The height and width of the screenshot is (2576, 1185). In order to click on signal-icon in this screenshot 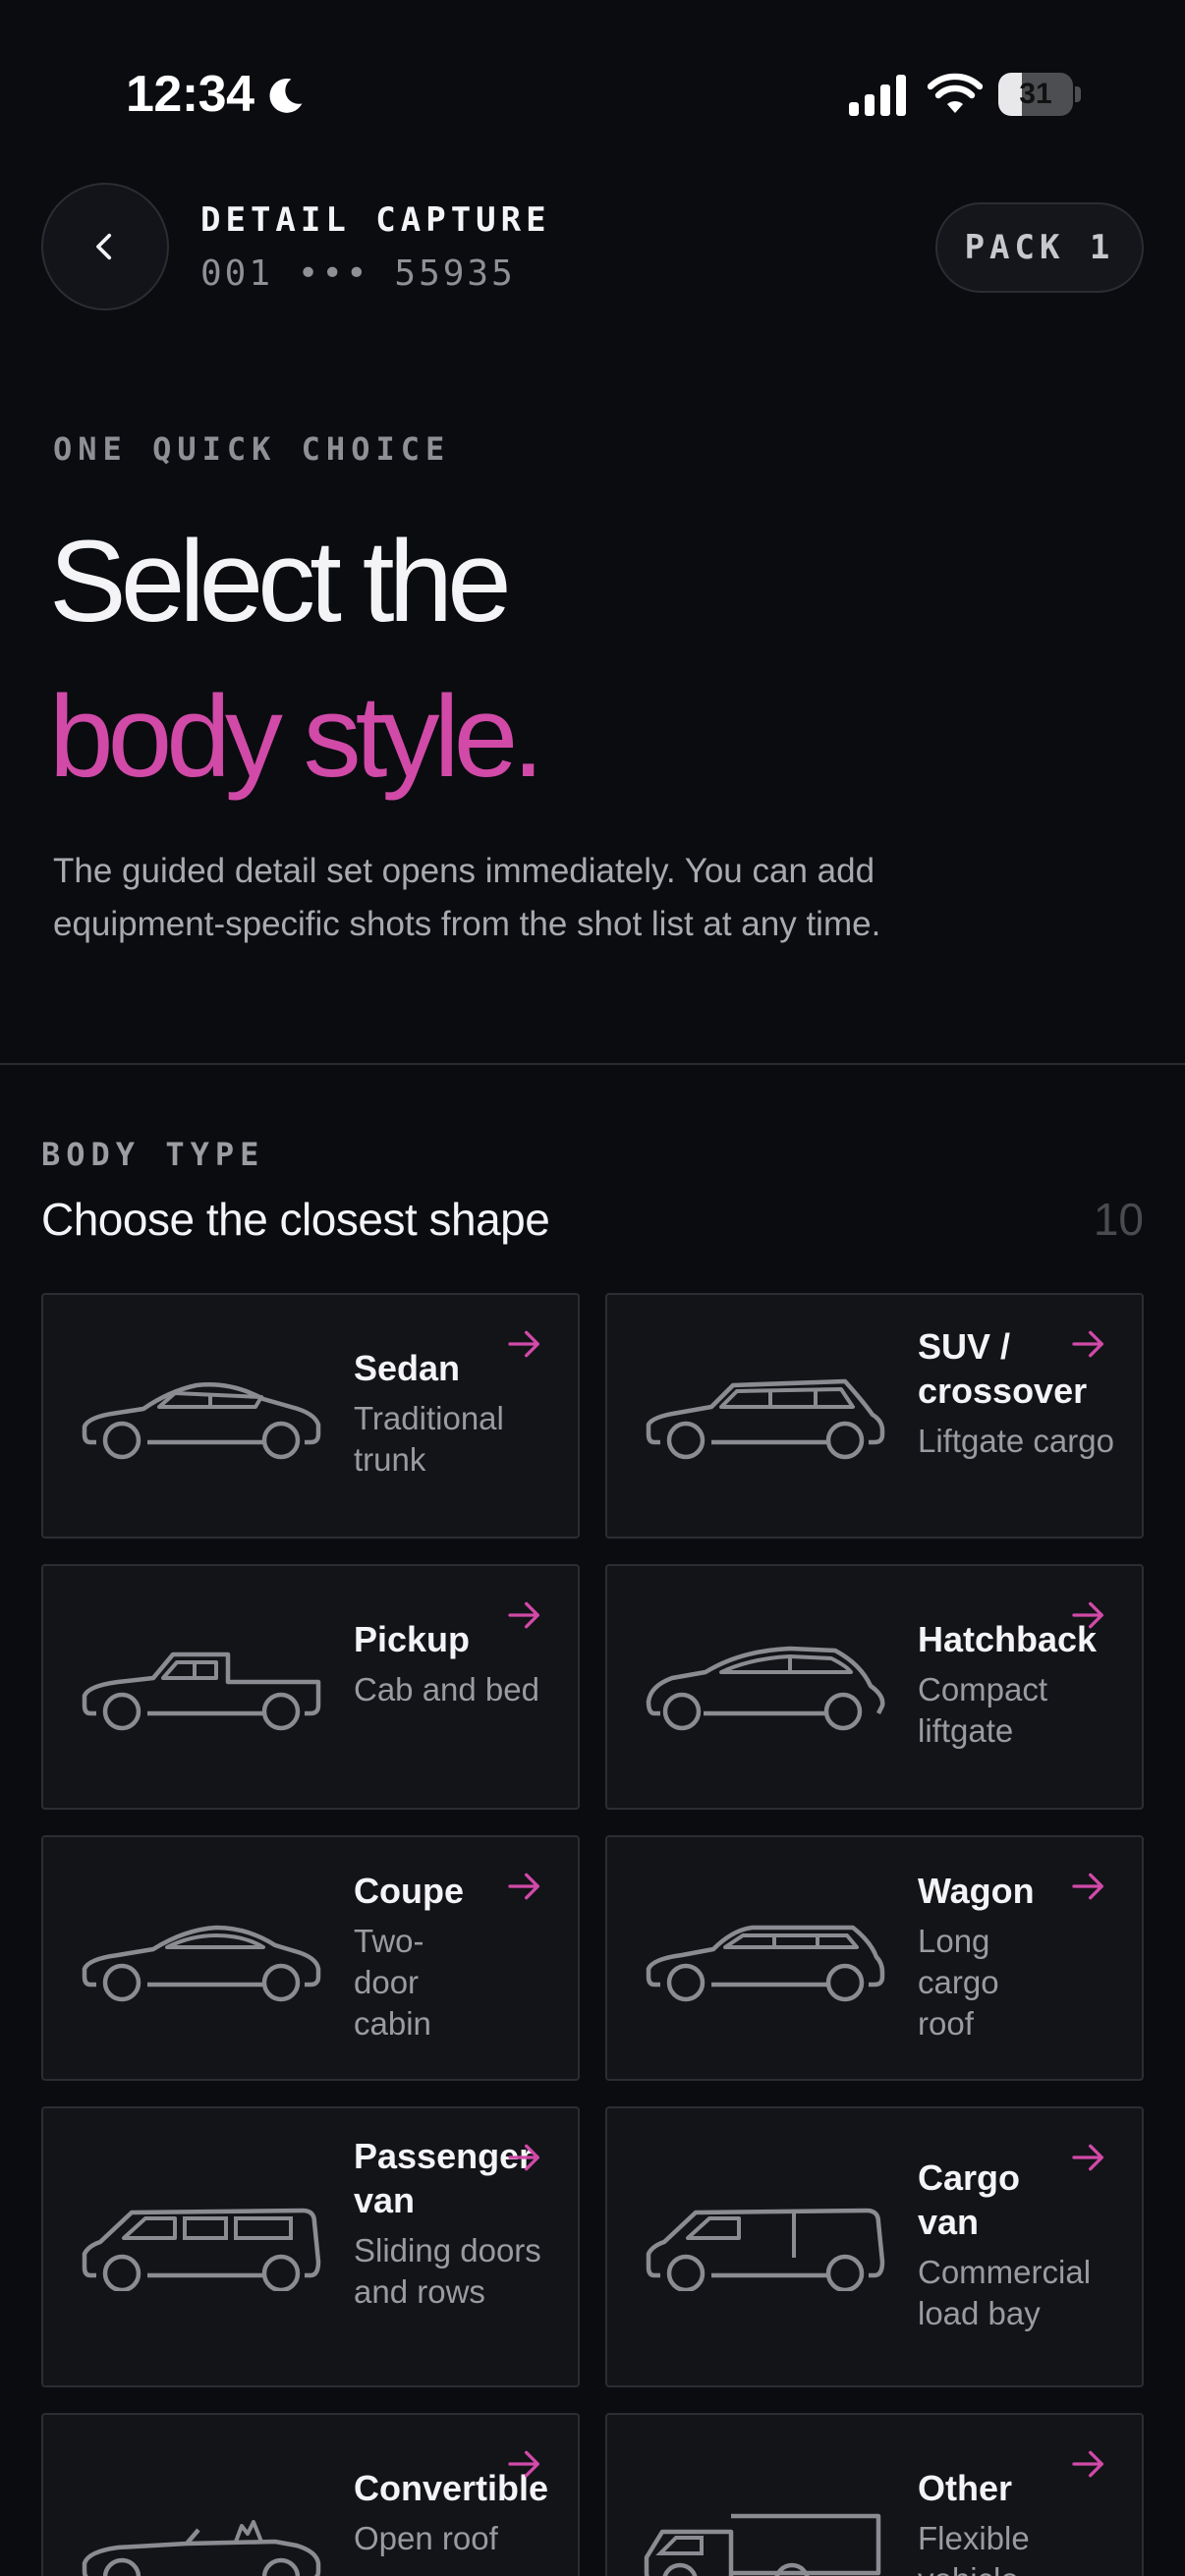, I will do `click(878, 95)`.